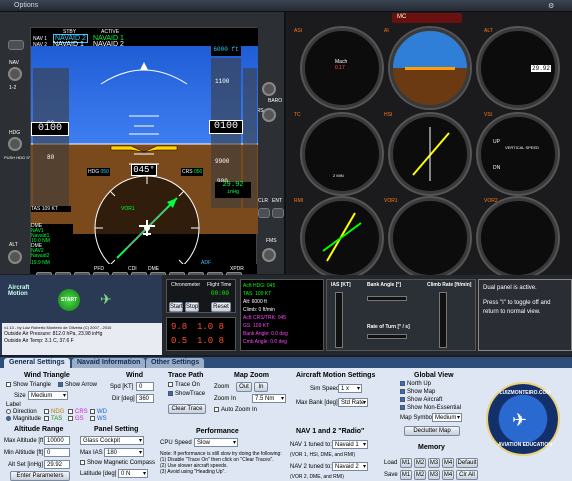 This screenshot has height=481, width=572. I want to click on save-m2-button: M2, so click(420, 475).